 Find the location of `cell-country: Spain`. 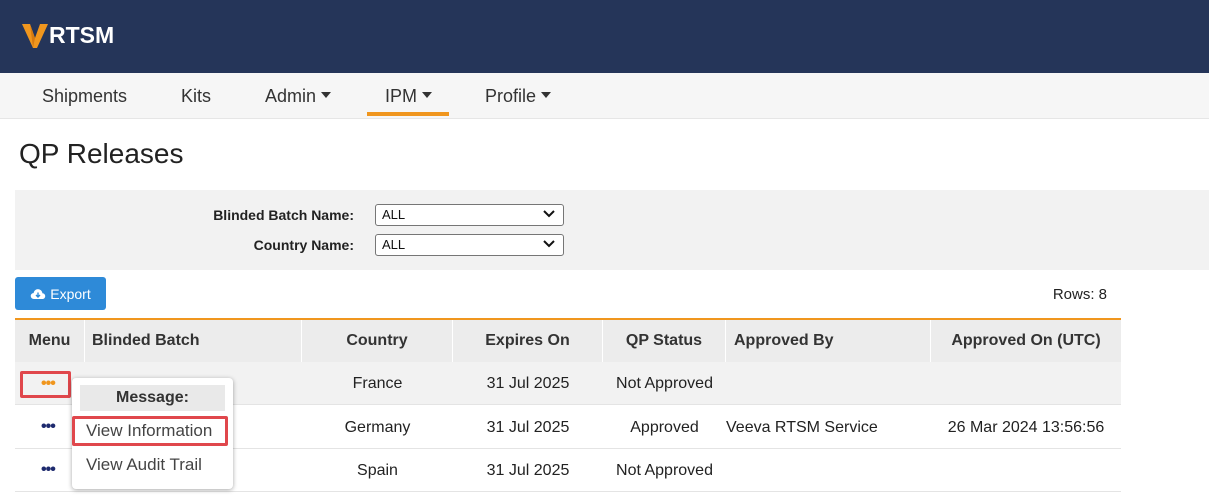

cell-country: Spain is located at coordinates (377, 470).